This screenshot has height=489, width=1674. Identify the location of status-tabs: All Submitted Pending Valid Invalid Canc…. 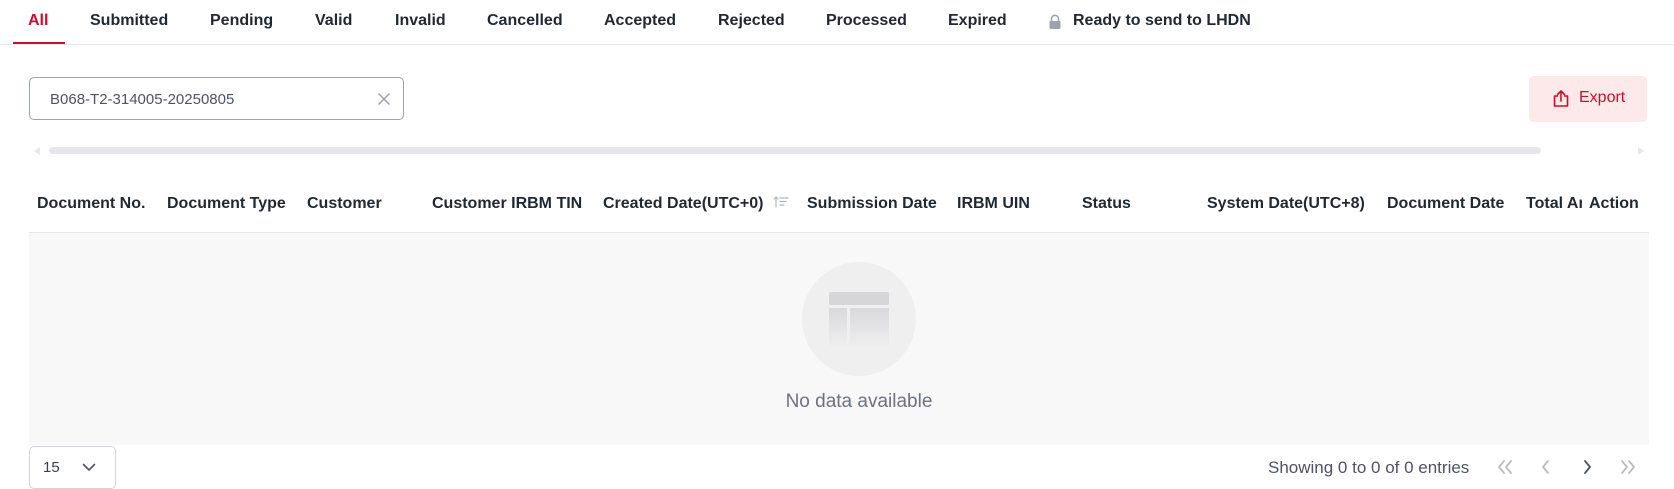
(837, 22).